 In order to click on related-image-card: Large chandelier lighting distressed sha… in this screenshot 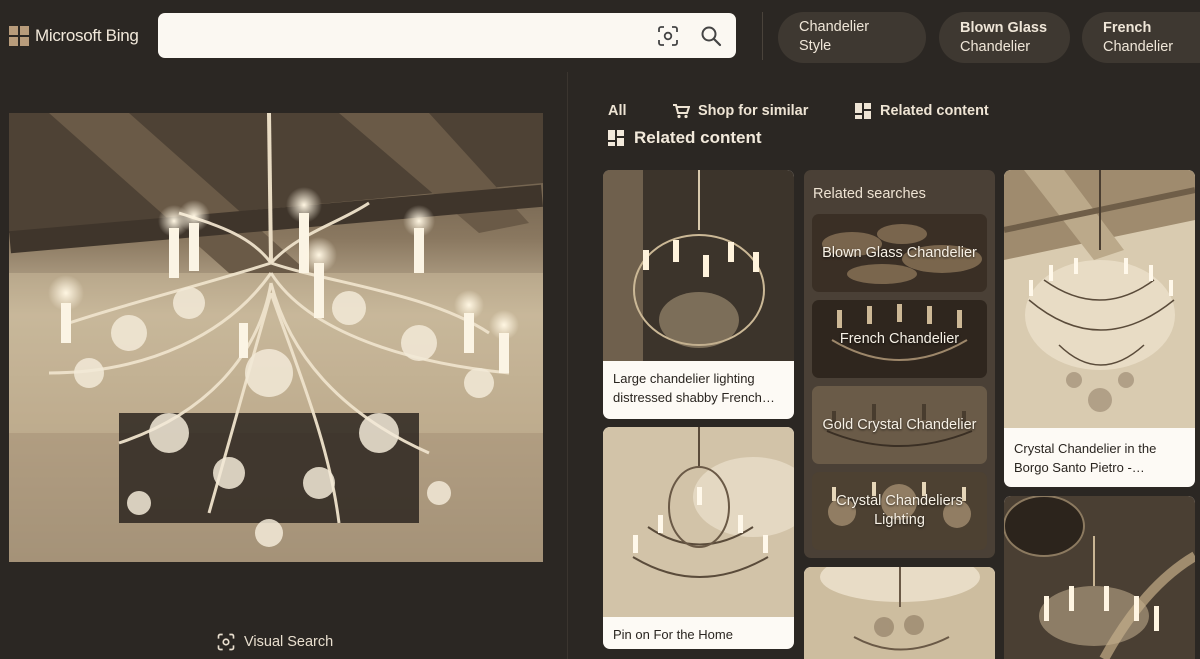, I will do `click(698, 294)`.